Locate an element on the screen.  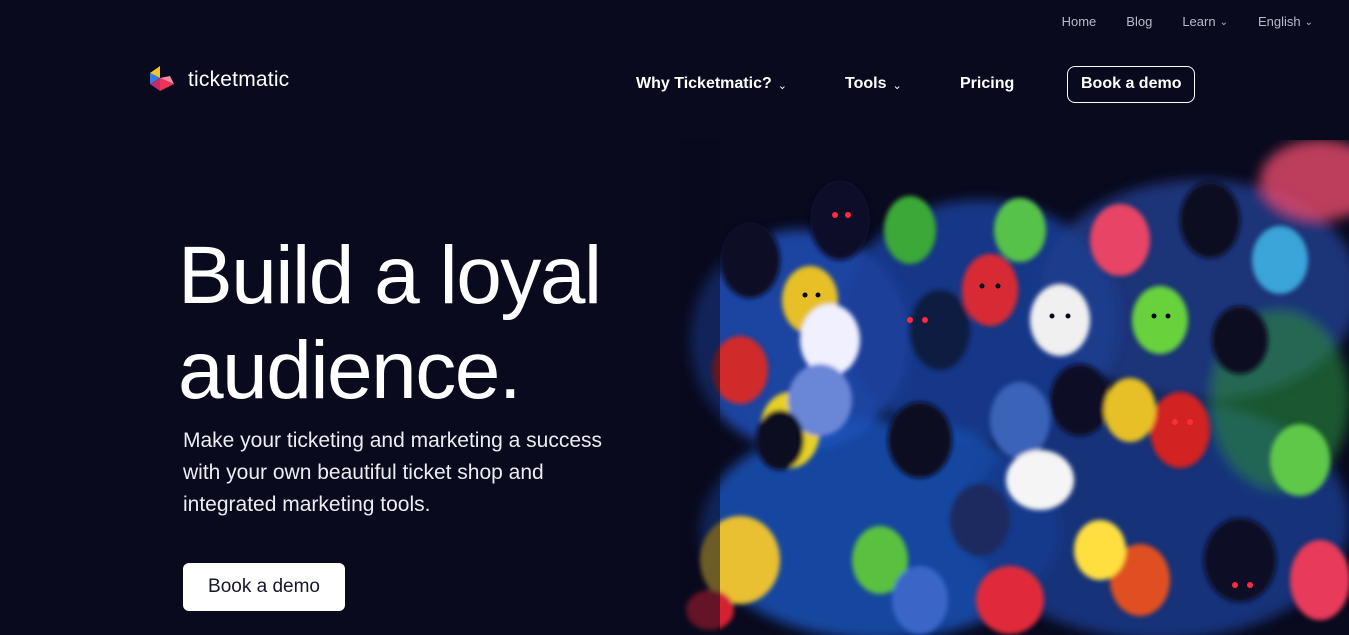
hero-title: Build a loyal audience. is located at coordinates (418, 323).